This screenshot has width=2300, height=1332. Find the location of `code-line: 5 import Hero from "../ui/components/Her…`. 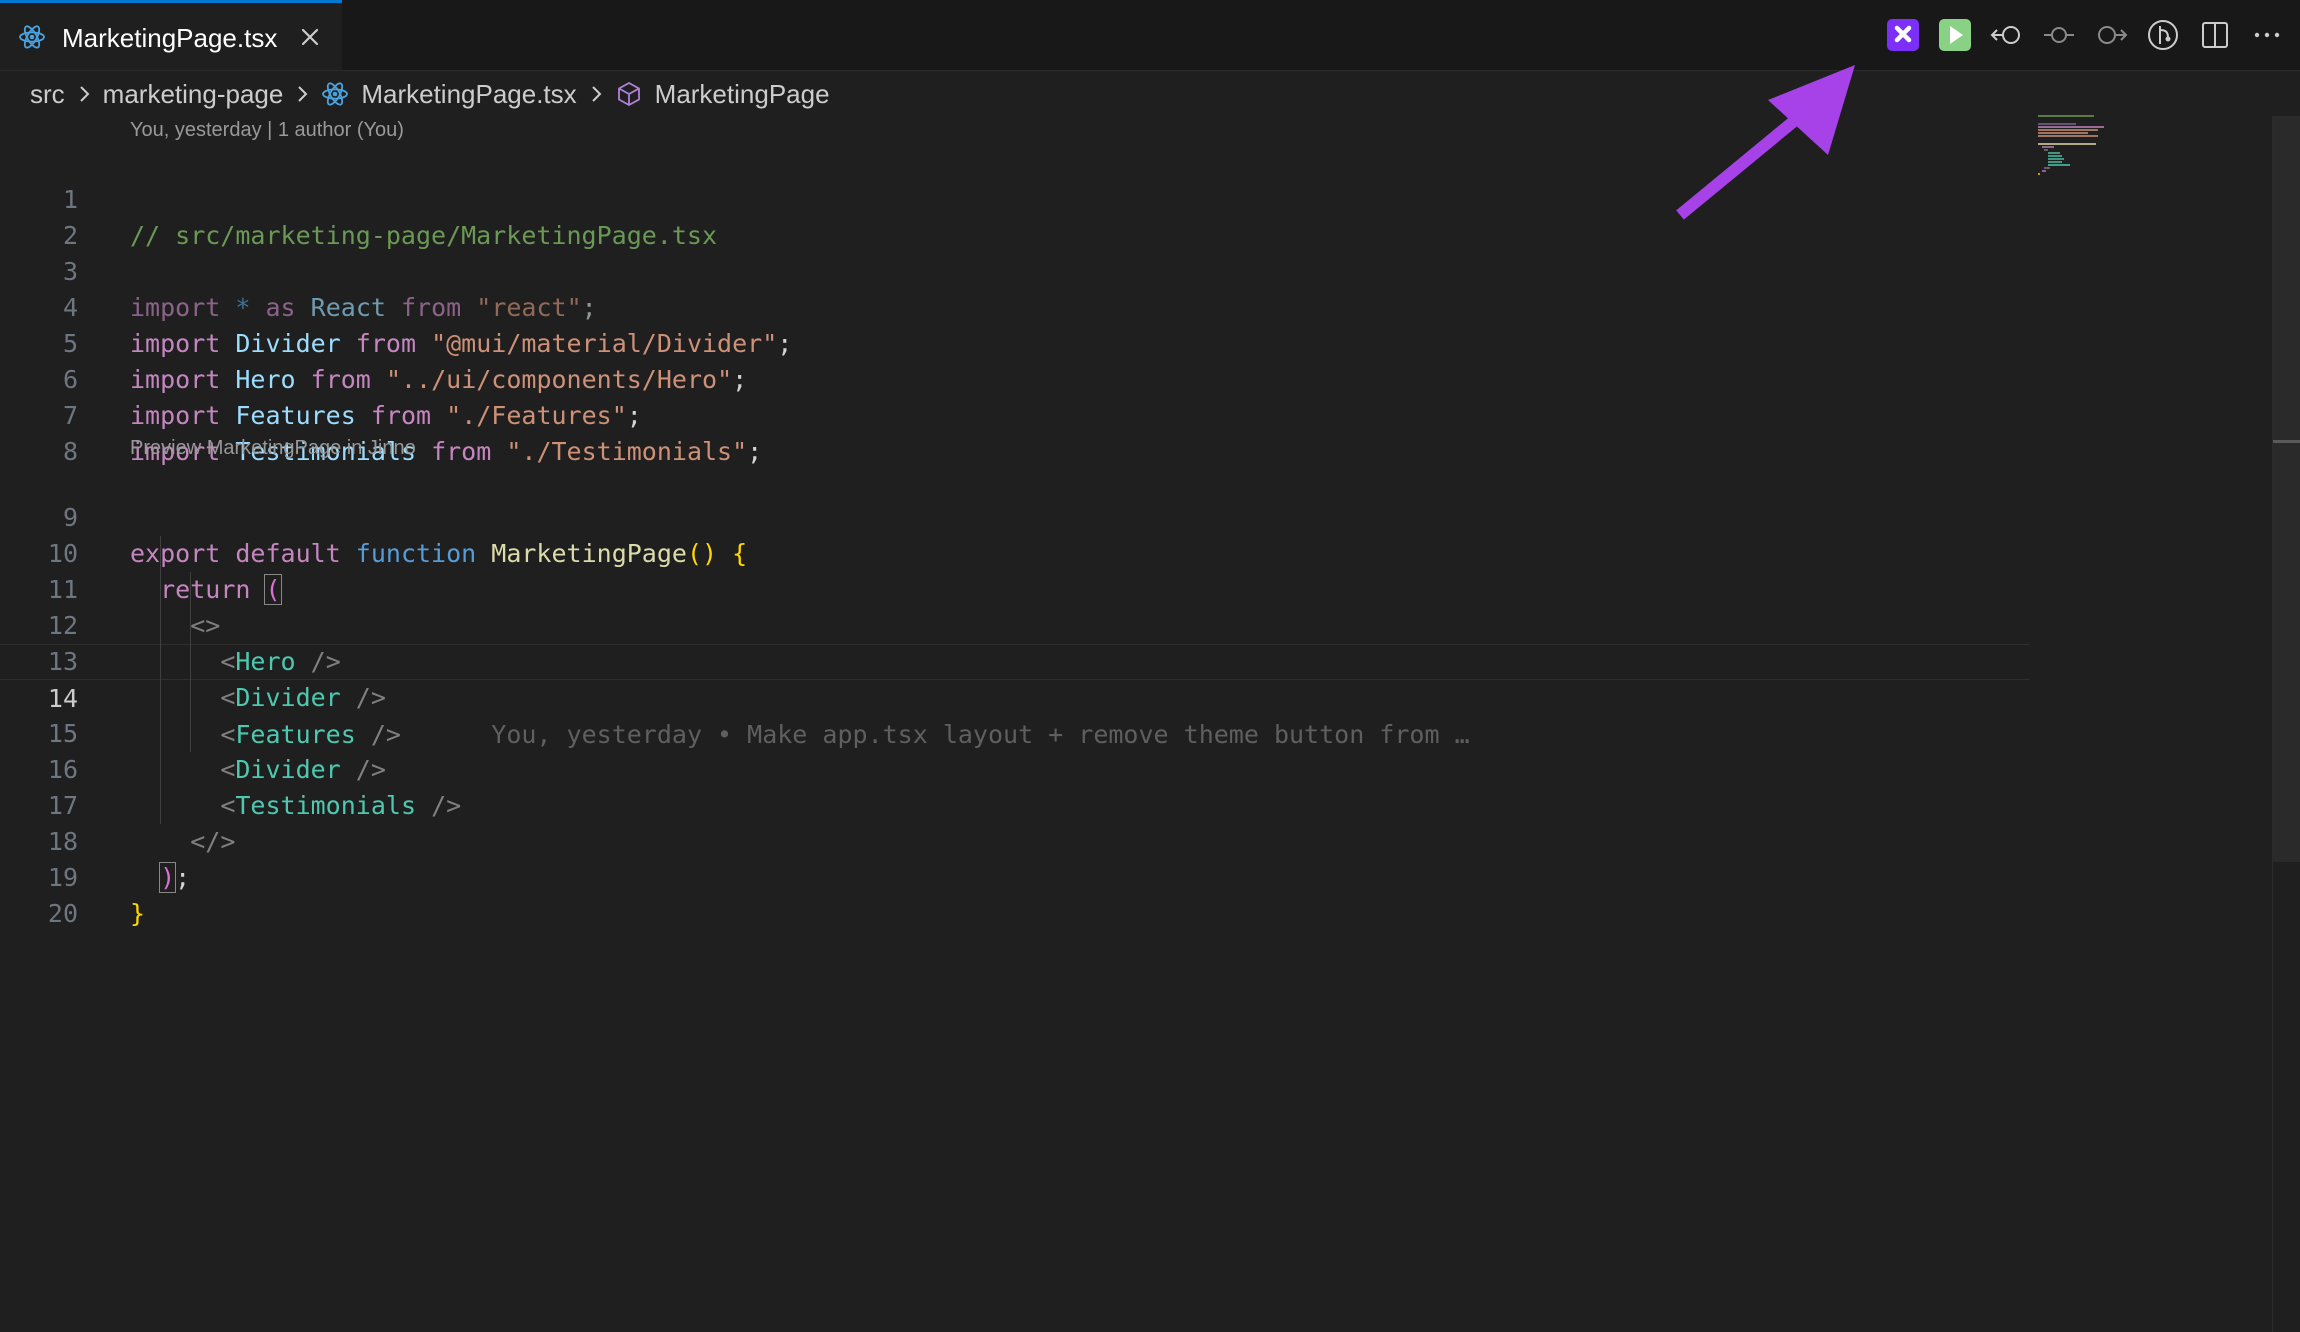

code-line: 5 import Hero from "../ui/components/Her… is located at coordinates (1015, 342).